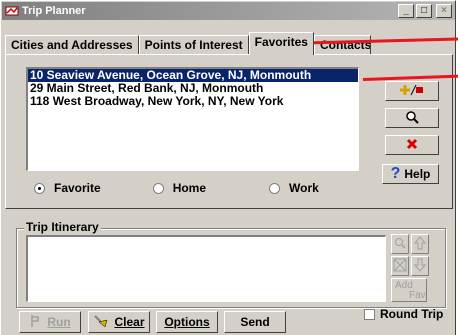  I want to click on send-button: Send, so click(255, 322).